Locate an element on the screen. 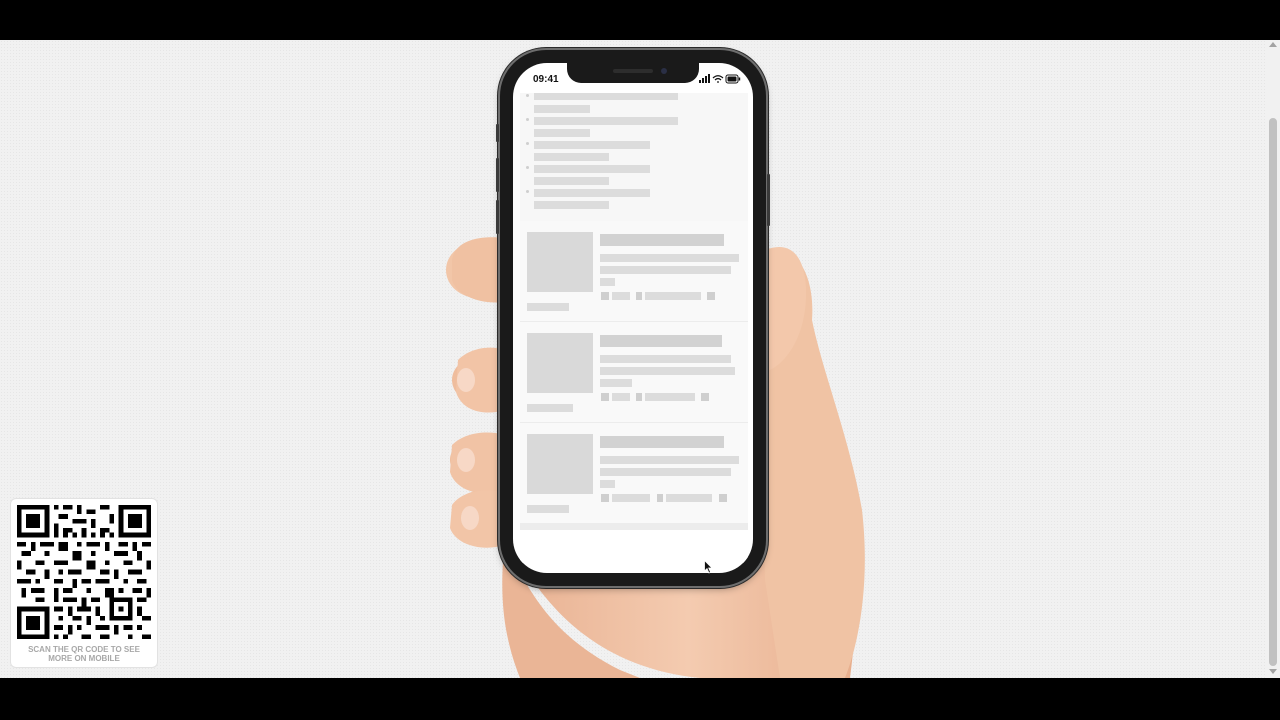 The height and width of the screenshot is (720, 1280). status-icons is located at coordinates (720, 79).